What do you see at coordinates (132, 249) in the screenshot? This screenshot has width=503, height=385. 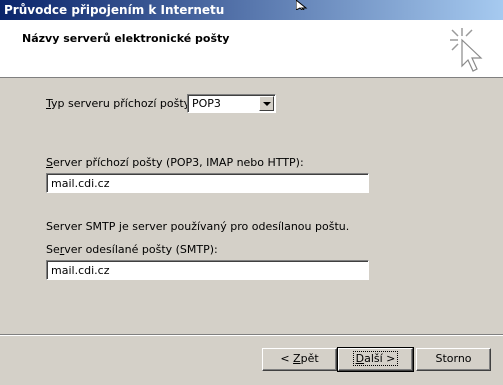 I see `outgoing-server-label: Server odesílané pošty (SMTP):` at bounding box center [132, 249].